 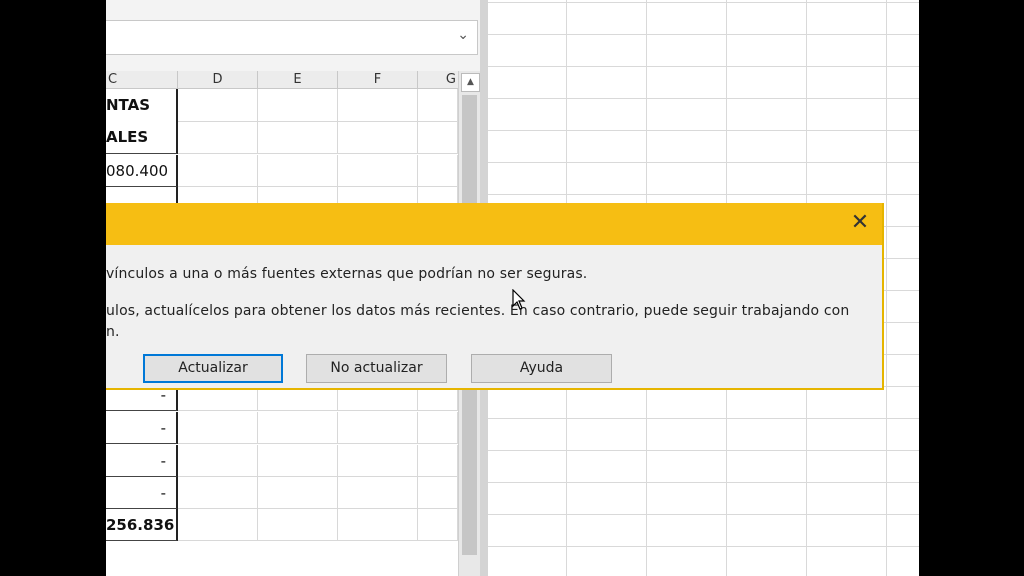 What do you see at coordinates (142, 428) in the screenshot?
I see `cell-c-row-11: -` at bounding box center [142, 428].